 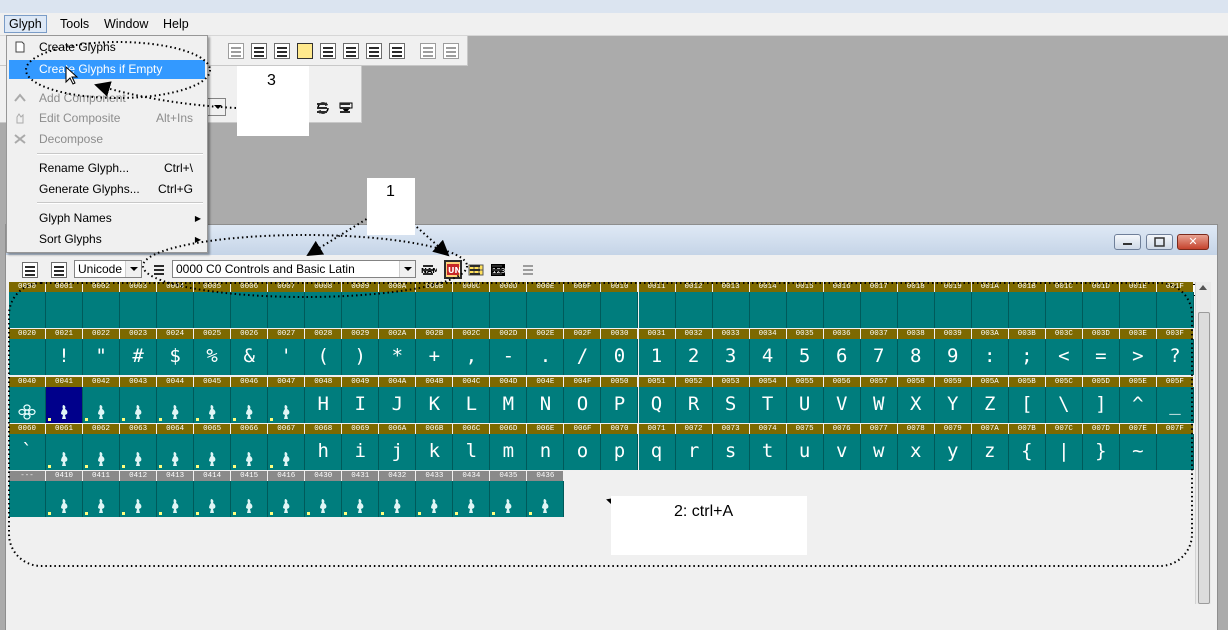 I want to click on glyph-cell: y, so click(x=953, y=451).